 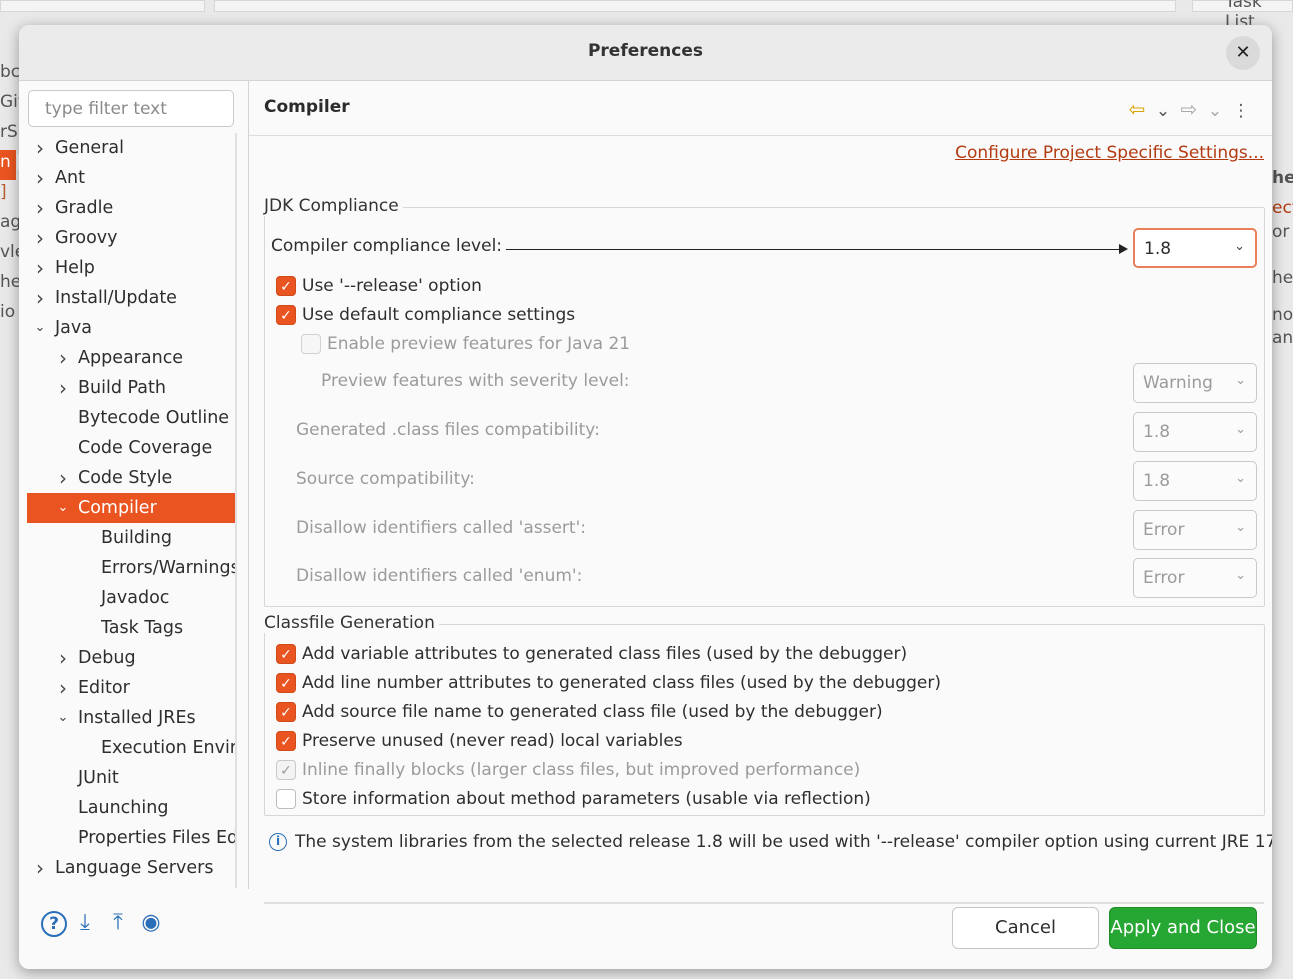 I want to click on enum-identifiers-label: Disallow identifiers called 'enum':, so click(x=439, y=576).